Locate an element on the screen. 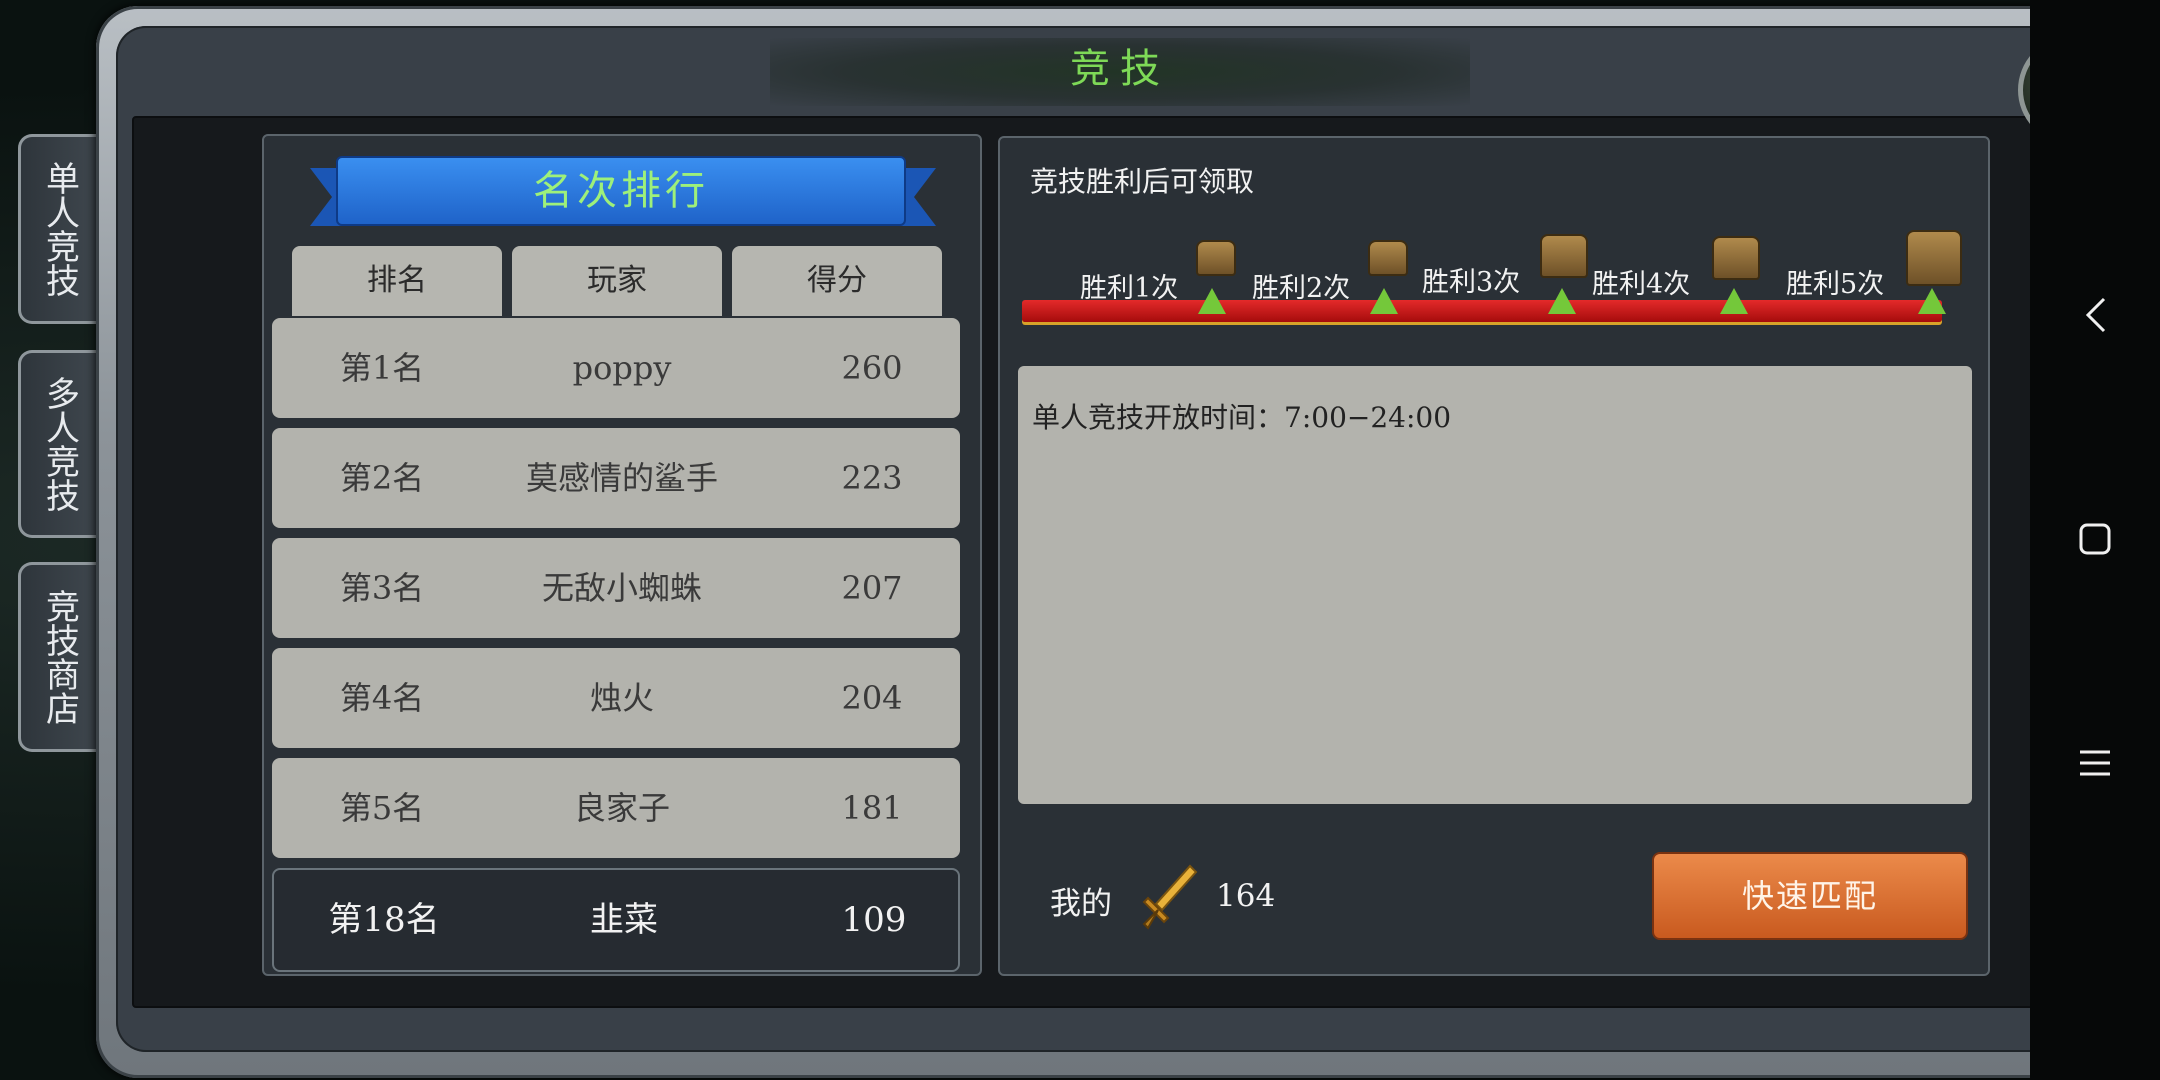  ranking-row: 第1名 poppy 260 is located at coordinates (616, 368).